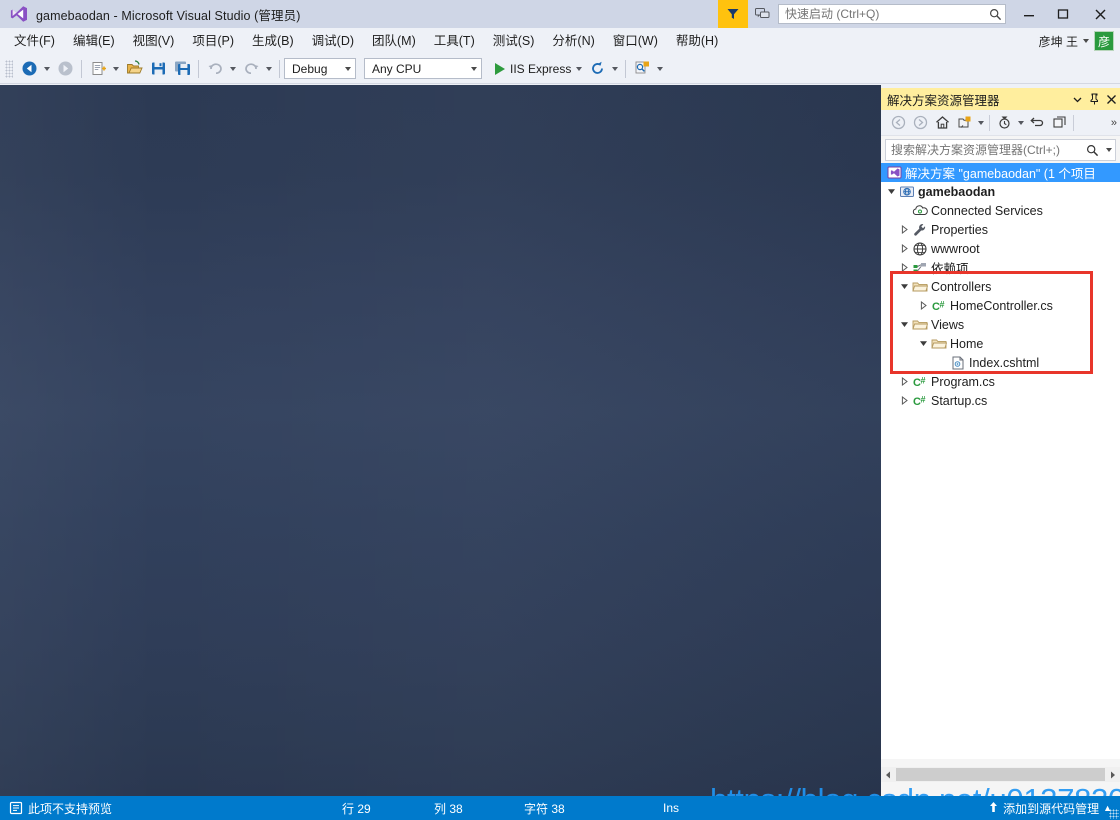  What do you see at coordinates (920, 286) in the screenshot?
I see `folder-icon` at bounding box center [920, 286].